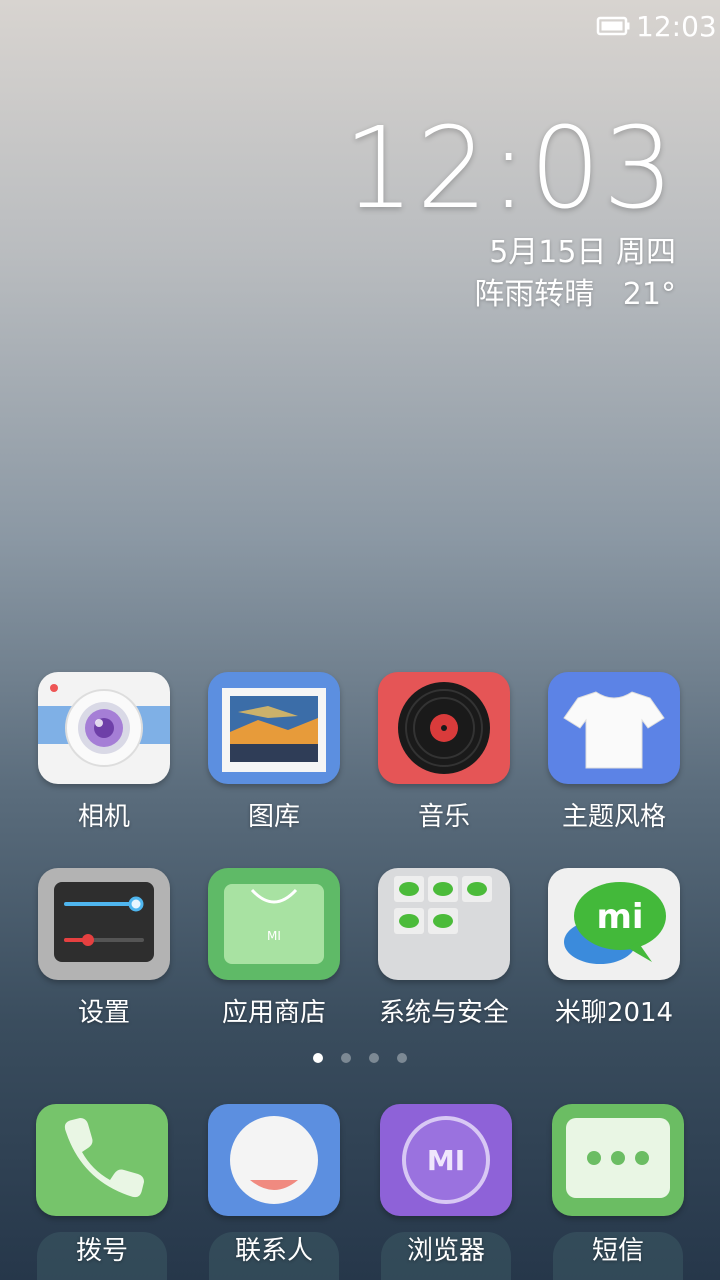 This screenshot has width=720, height=1280. I want to click on dock-browser: MI 浏览器, so click(446, 1185).